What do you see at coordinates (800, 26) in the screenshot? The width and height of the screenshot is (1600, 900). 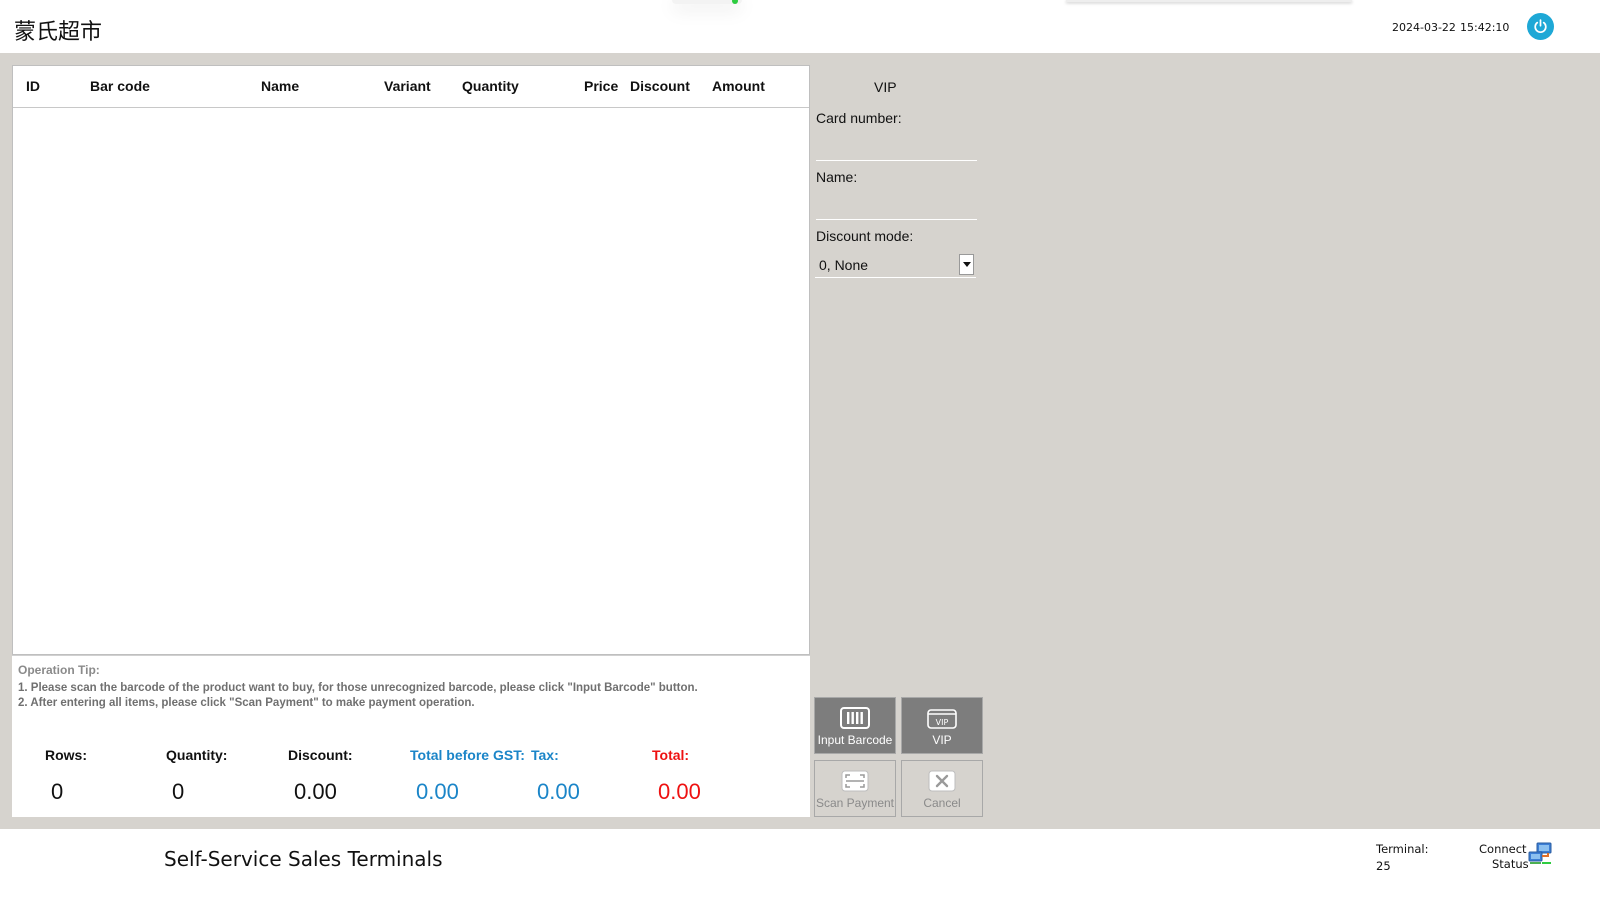 I see `header-bar: 蒙氏超市 2024-03-22 15:42:10` at bounding box center [800, 26].